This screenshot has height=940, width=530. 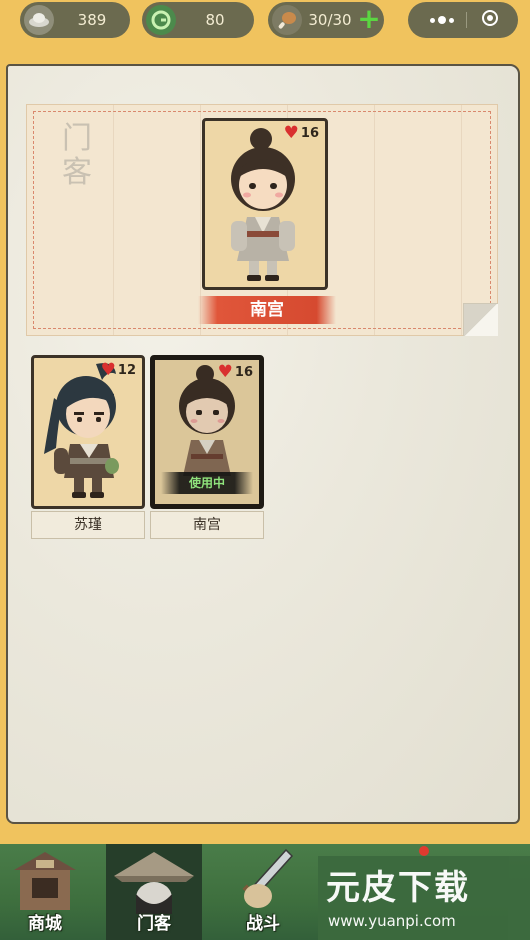 I want to click on panel-title: 门客, so click(x=77, y=155).